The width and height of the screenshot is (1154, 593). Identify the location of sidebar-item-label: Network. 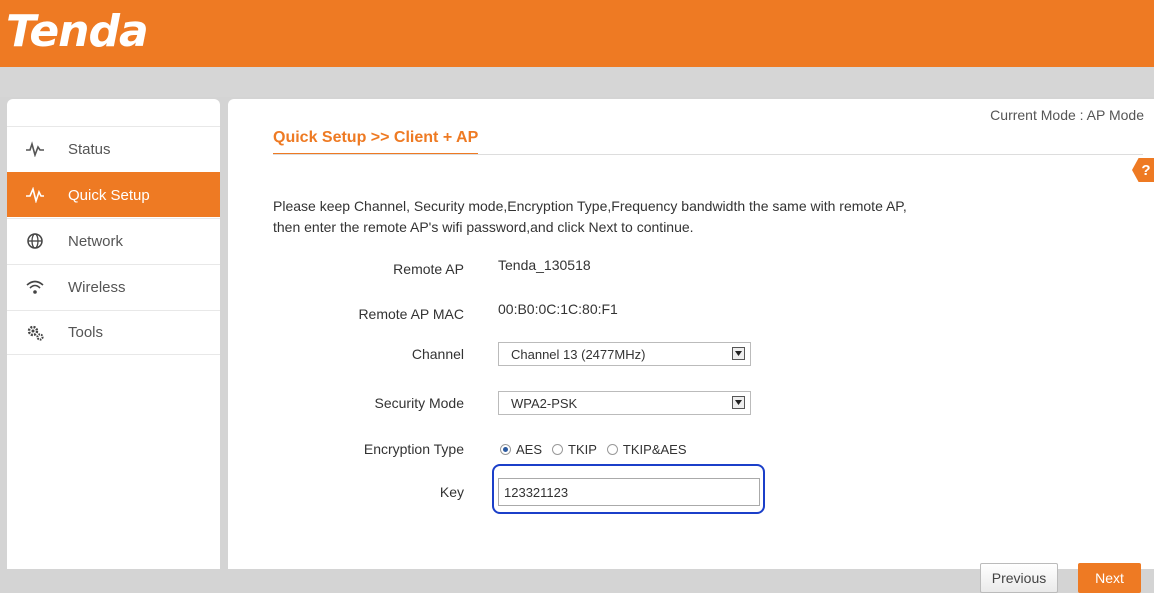
(96, 241).